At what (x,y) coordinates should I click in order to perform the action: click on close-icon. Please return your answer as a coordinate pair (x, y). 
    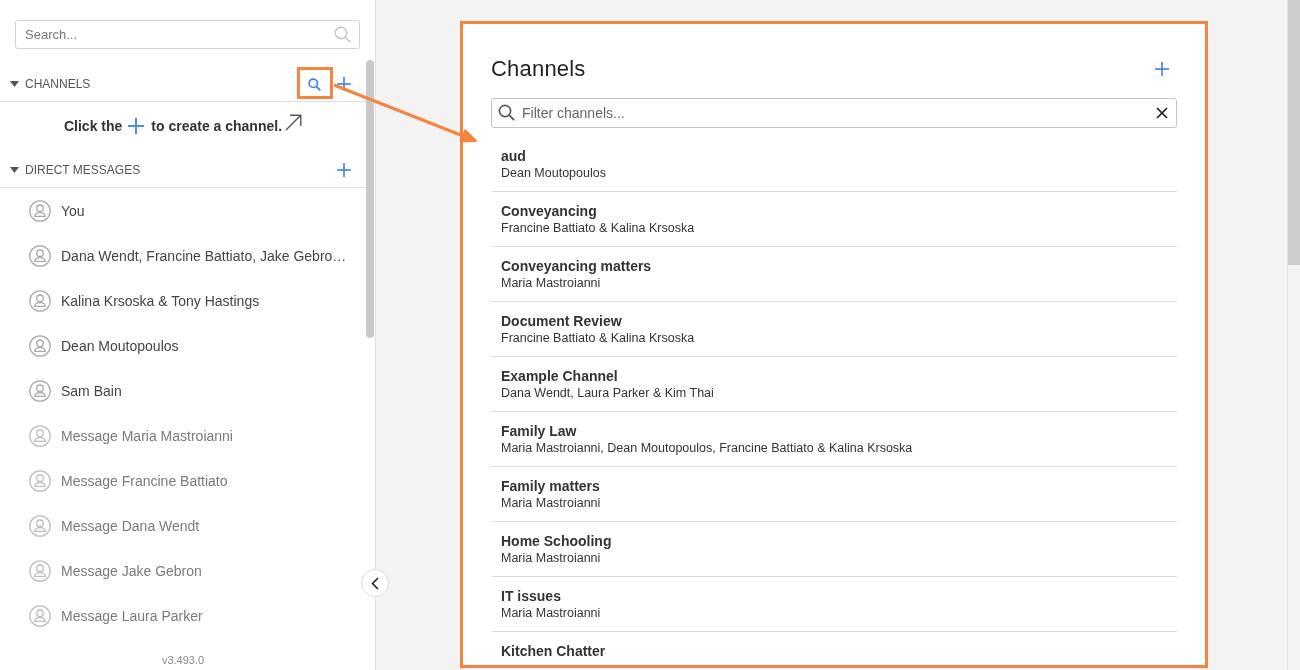
    Looking at the image, I should click on (1162, 113).